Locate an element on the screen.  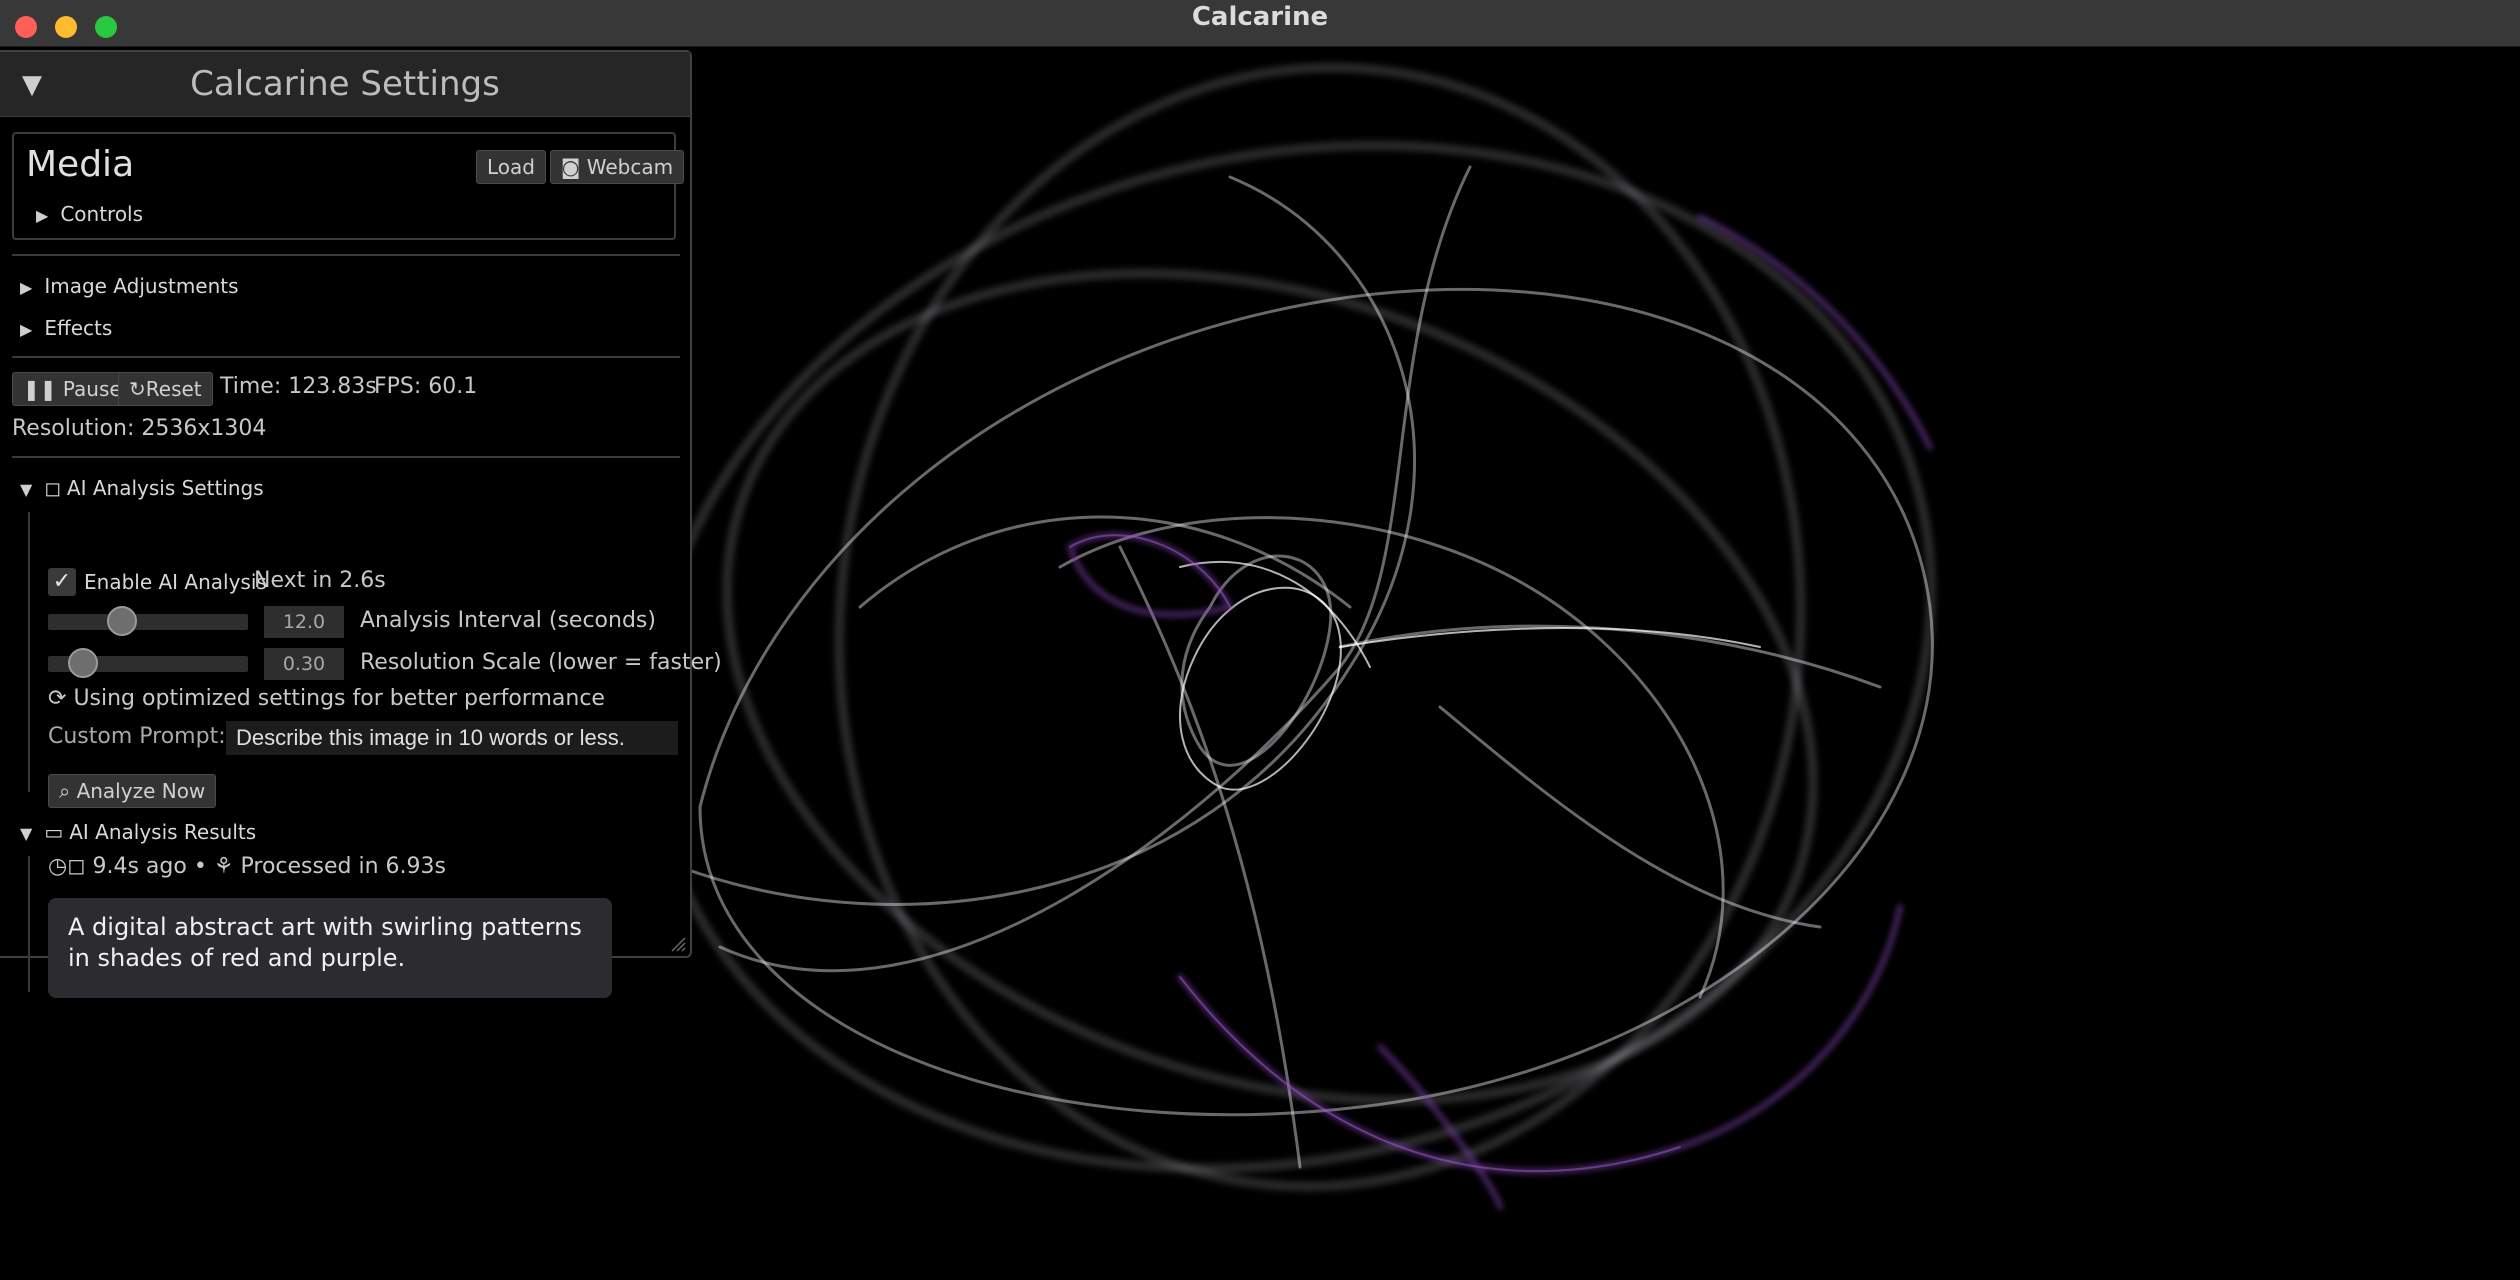
box-icon: ◻ is located at coordinates (80, 866).